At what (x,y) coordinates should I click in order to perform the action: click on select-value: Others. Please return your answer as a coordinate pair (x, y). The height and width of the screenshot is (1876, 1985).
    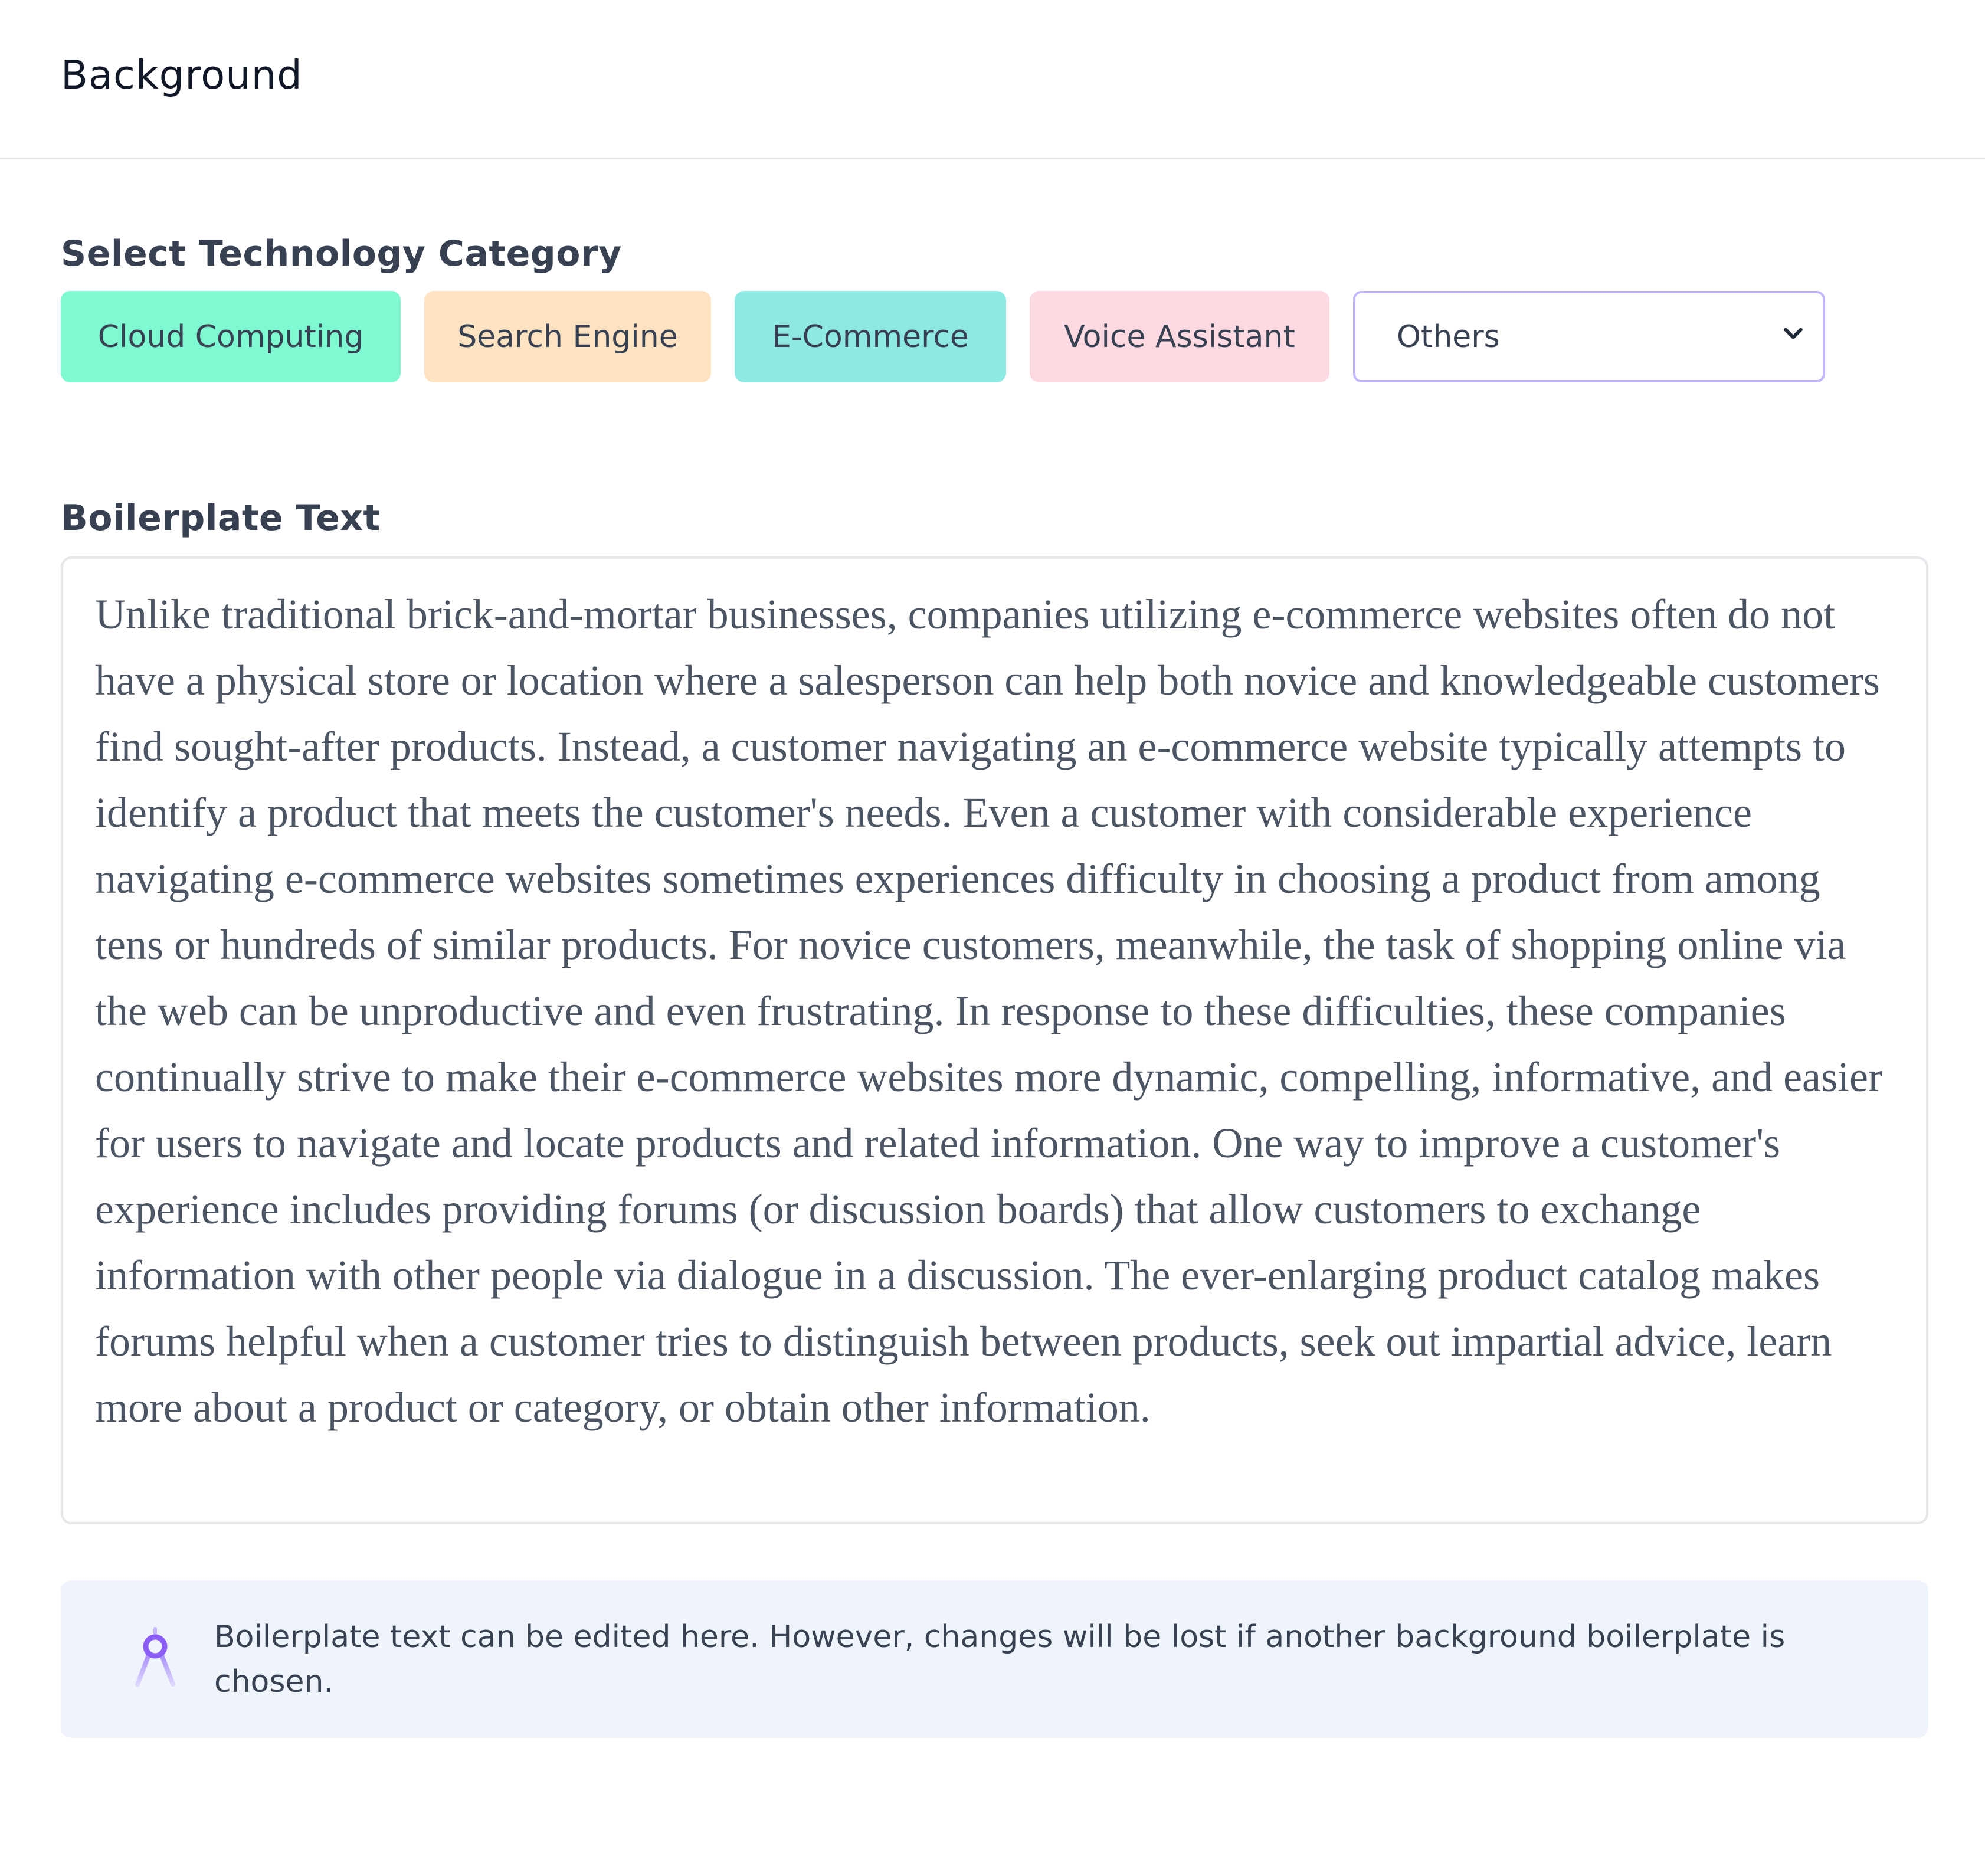
    Looking at the image, I should click on (1448, 337).